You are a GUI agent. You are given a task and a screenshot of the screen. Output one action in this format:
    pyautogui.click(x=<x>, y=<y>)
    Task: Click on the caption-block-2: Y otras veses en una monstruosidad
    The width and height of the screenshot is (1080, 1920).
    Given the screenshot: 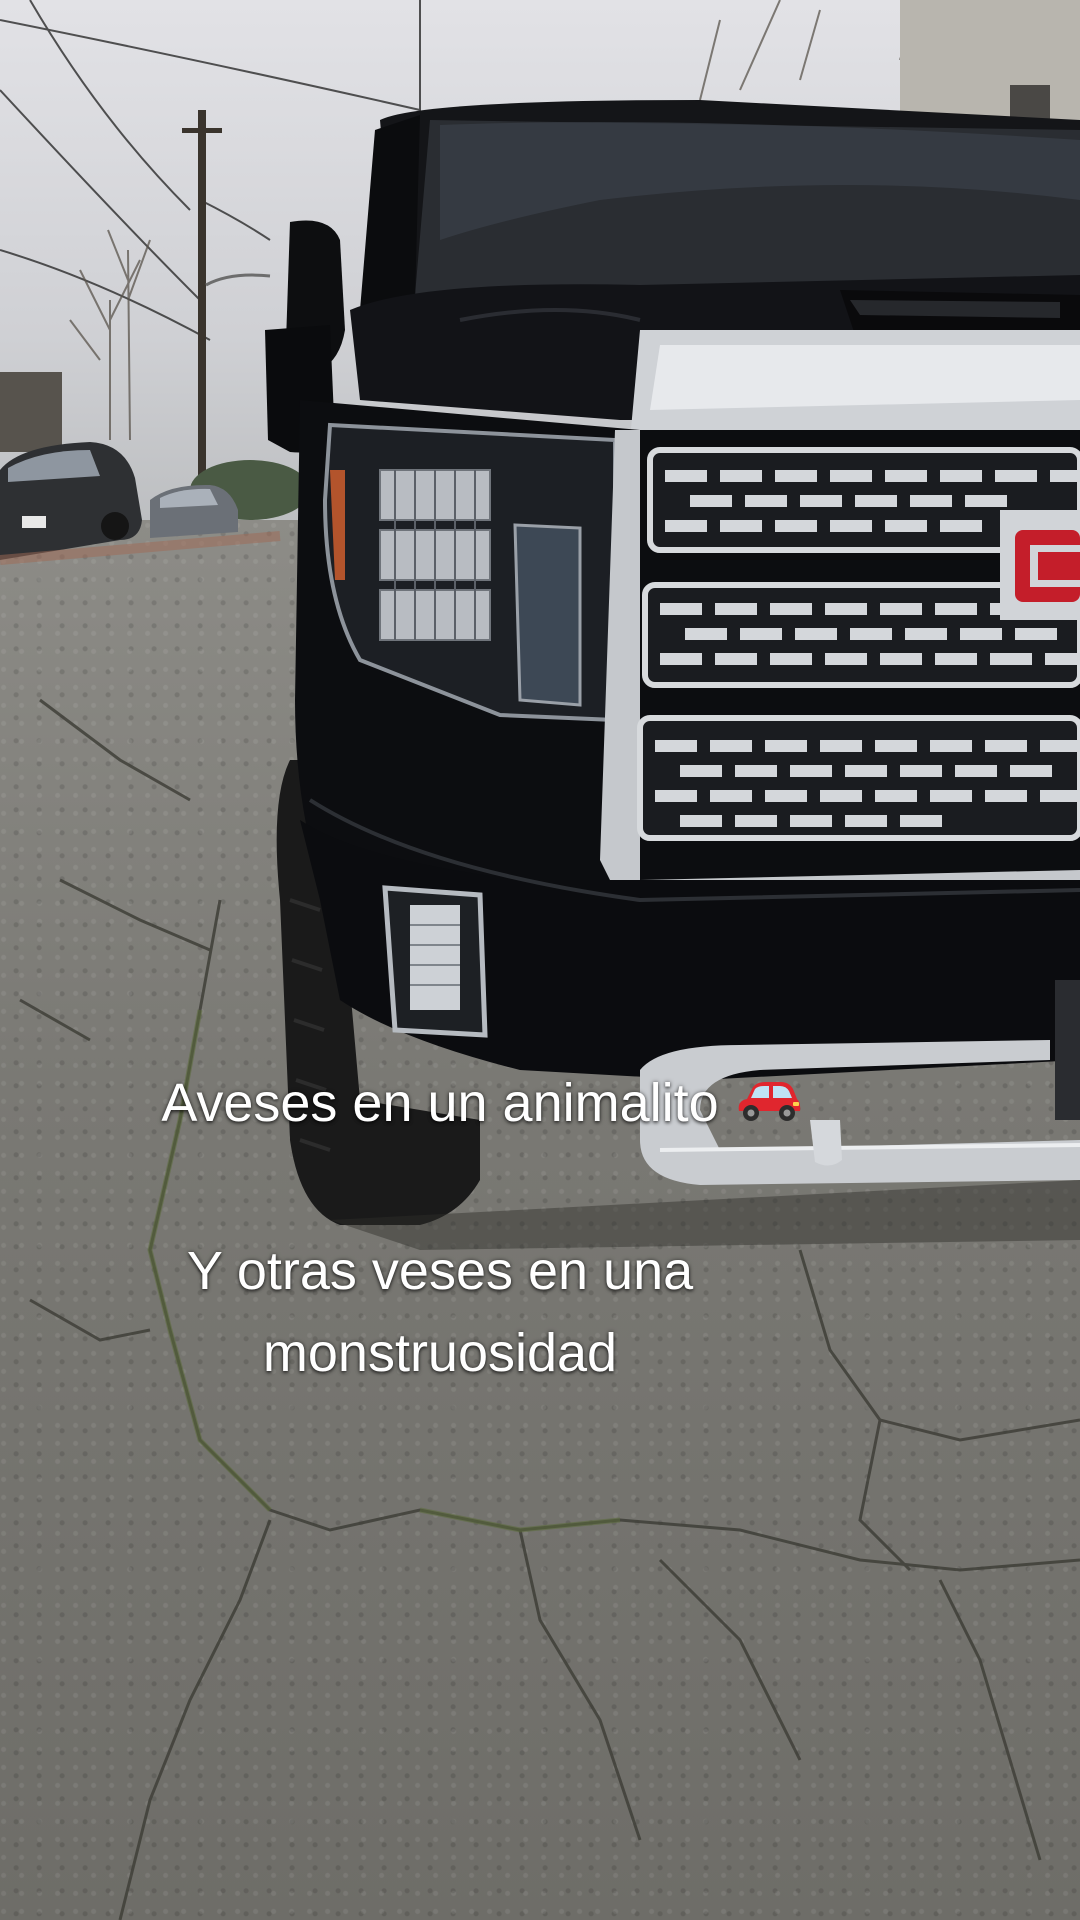 What is the action you would take?
    pyautogui.click(x=490, y=1312)
    